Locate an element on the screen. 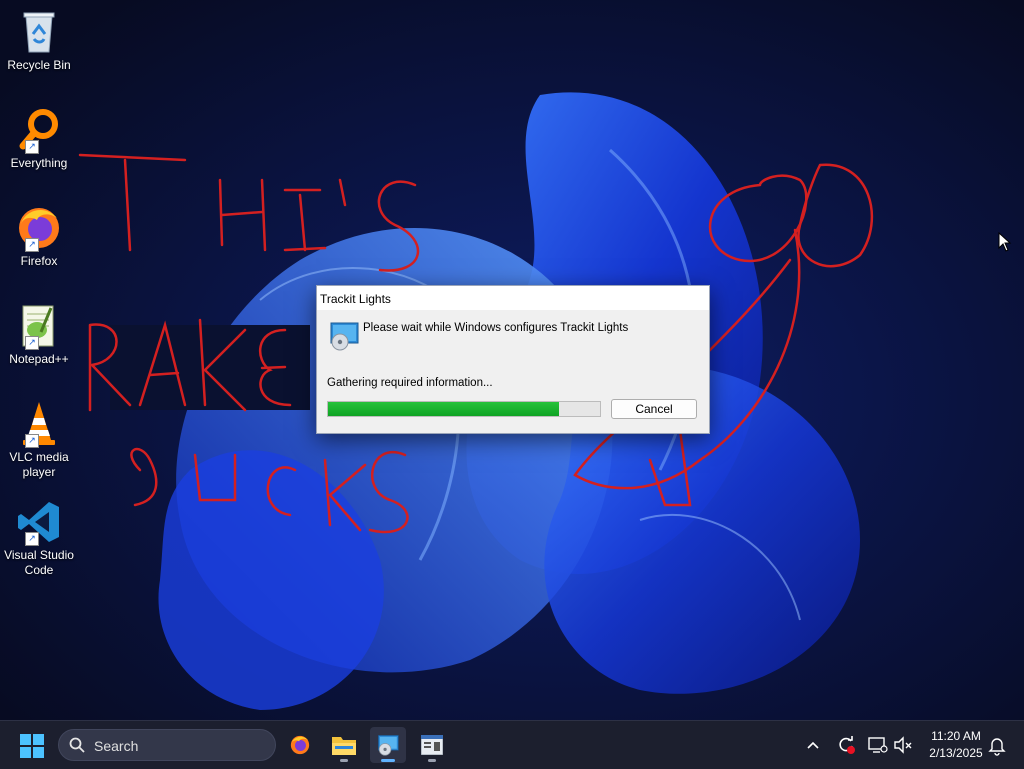  desktop-icon-recycle-bin: Recycle Bin is located at coordinates (39, 40).